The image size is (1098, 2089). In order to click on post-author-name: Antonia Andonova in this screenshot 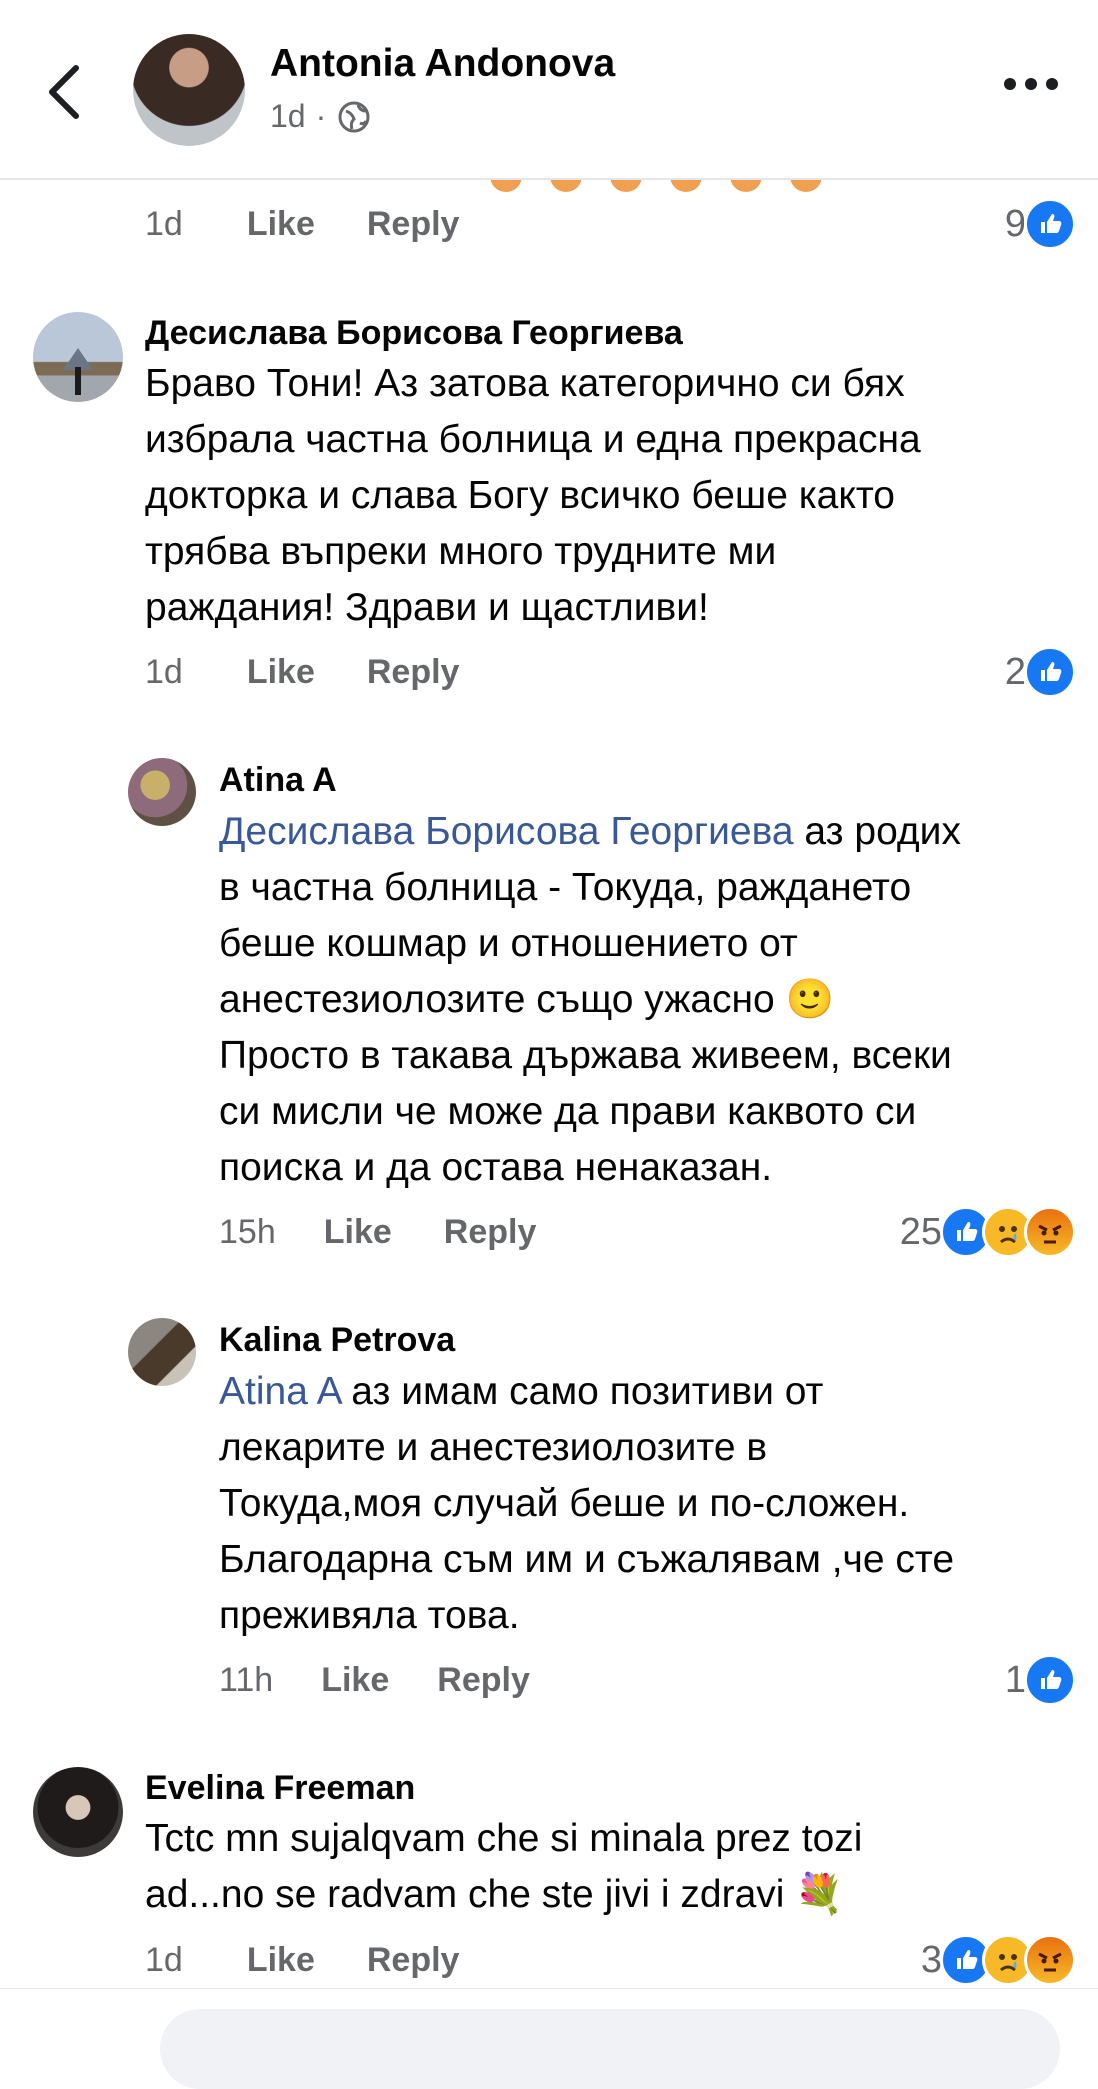, I will do `click(442, 64)`.